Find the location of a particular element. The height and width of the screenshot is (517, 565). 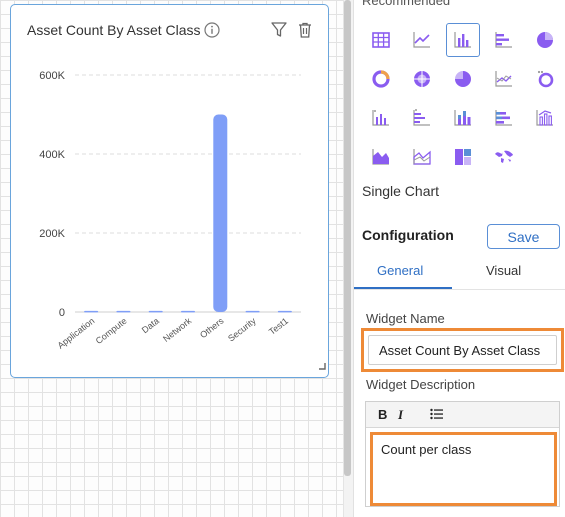

recommended-label: Recommended is located at coordinates (406, 4).